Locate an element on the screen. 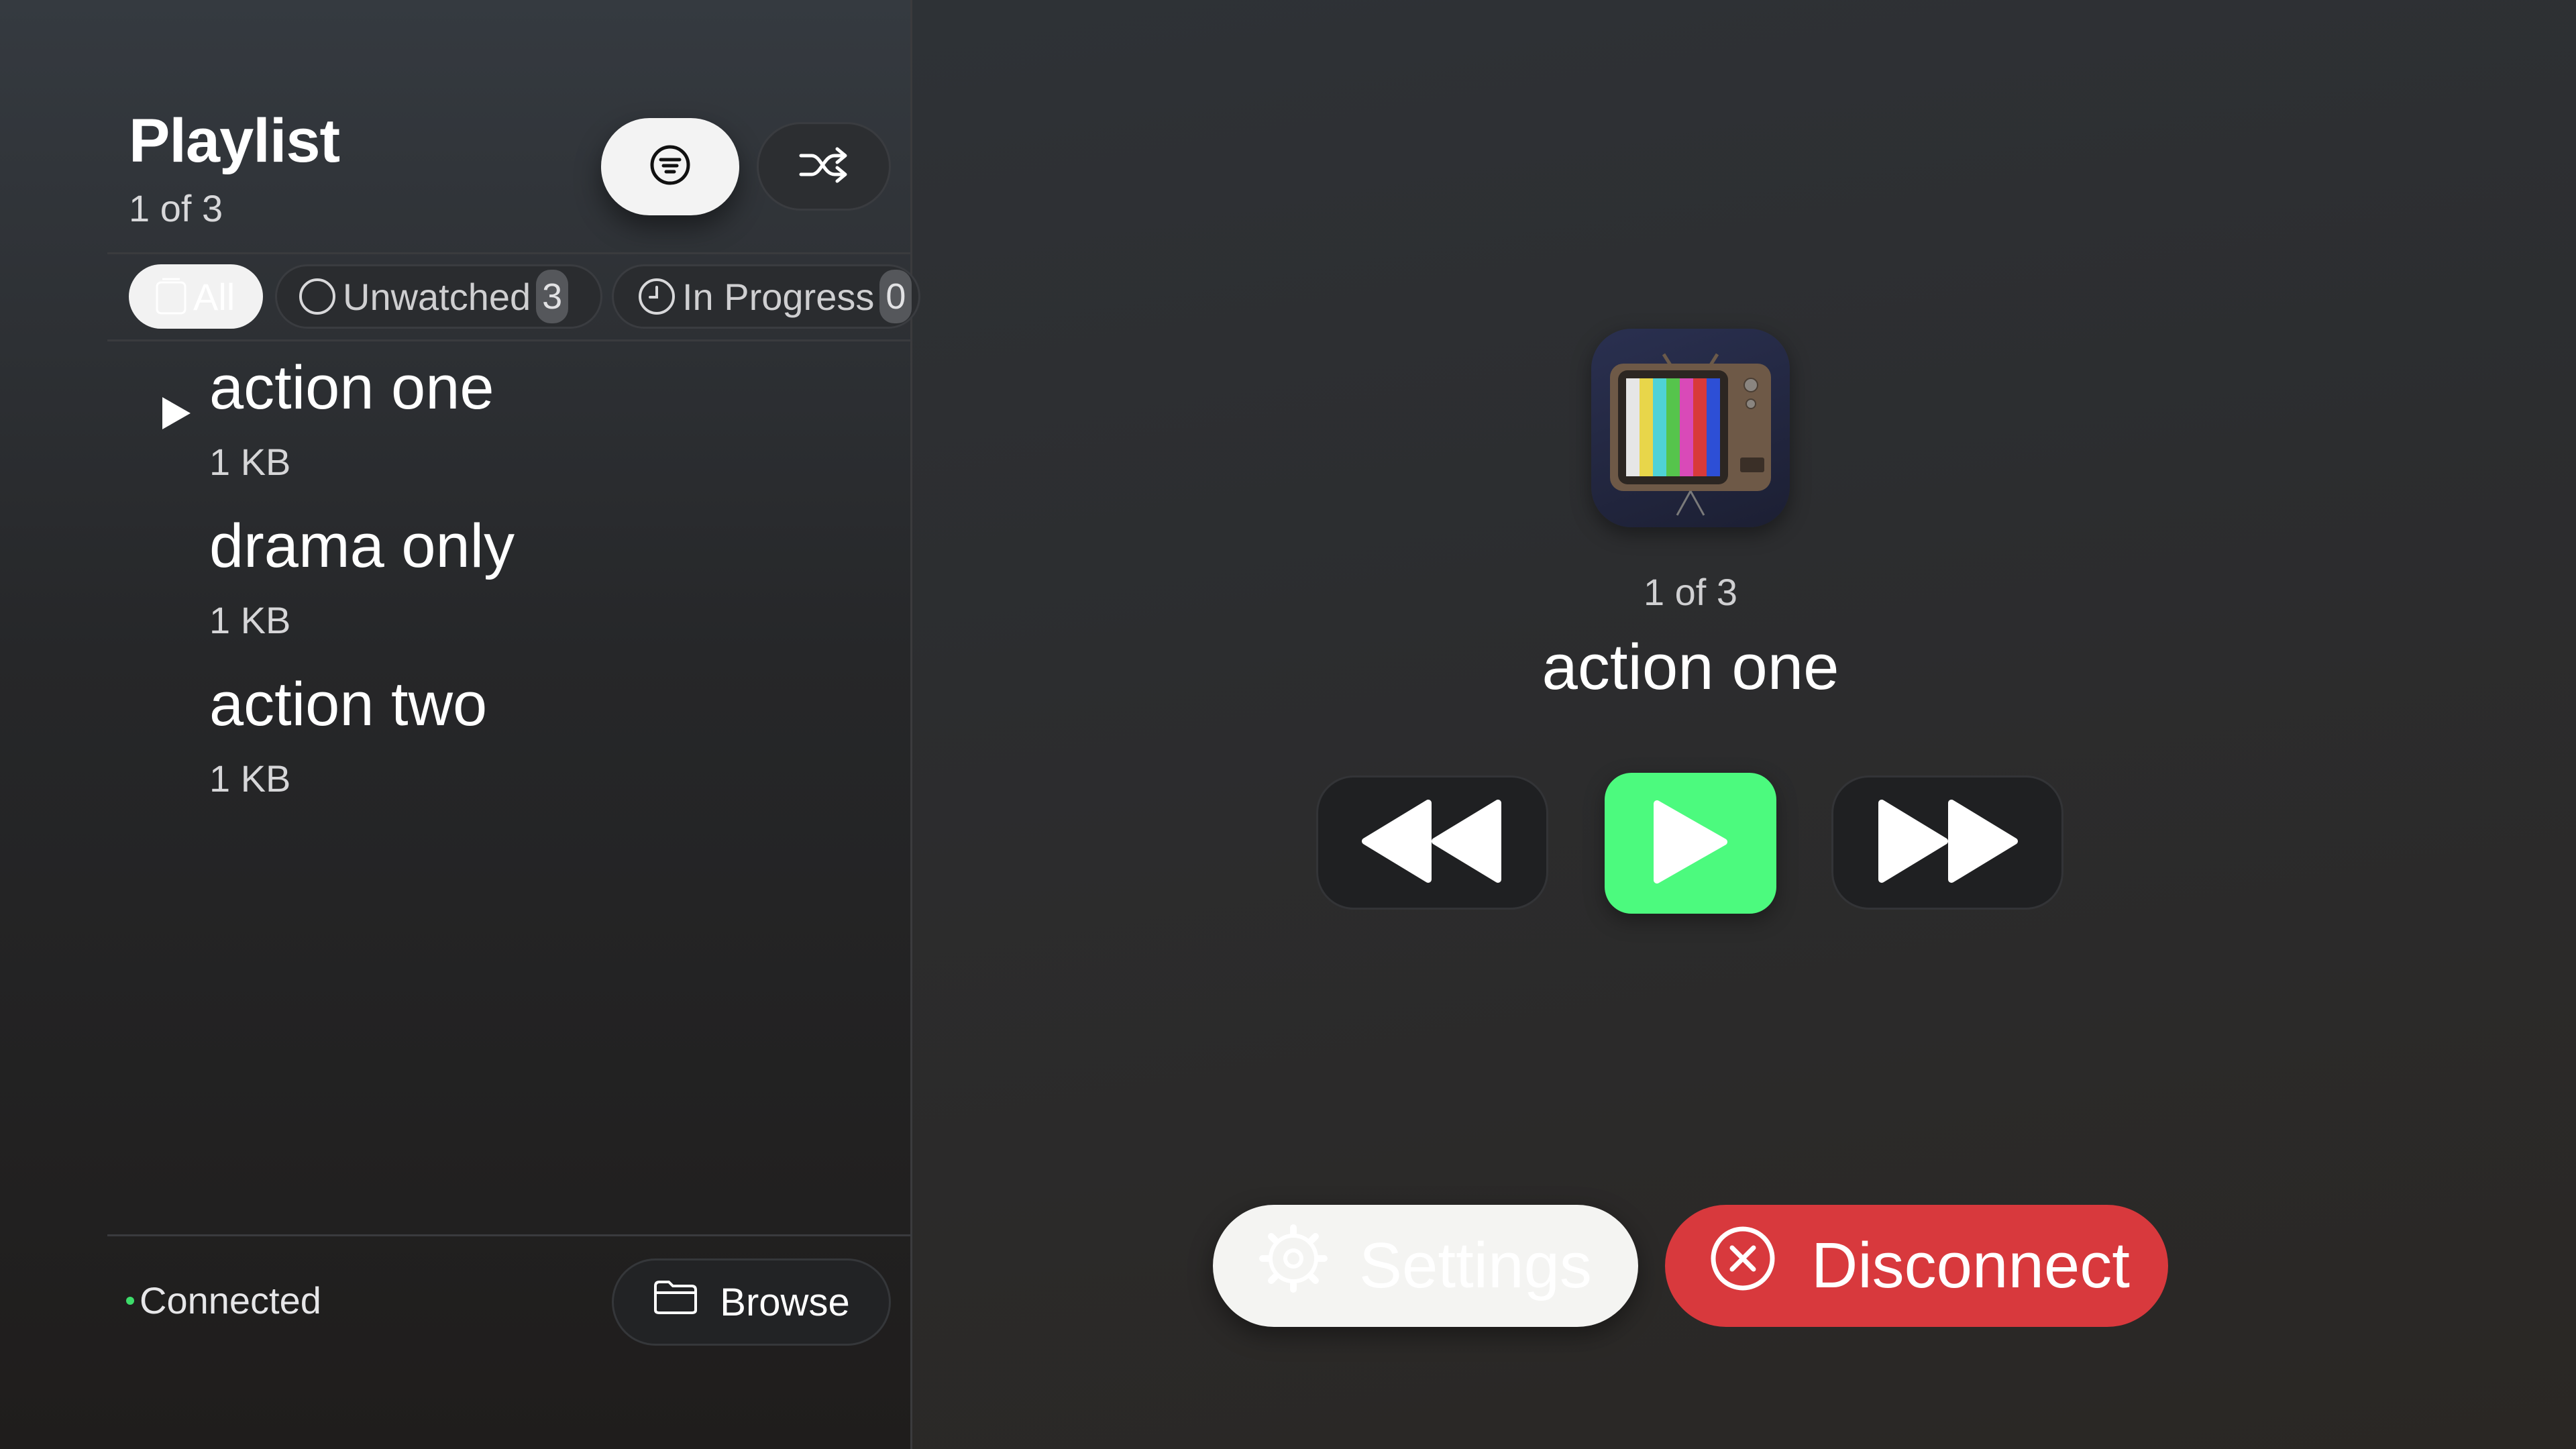  shuffle-icon is located at coordinates (823, 167).